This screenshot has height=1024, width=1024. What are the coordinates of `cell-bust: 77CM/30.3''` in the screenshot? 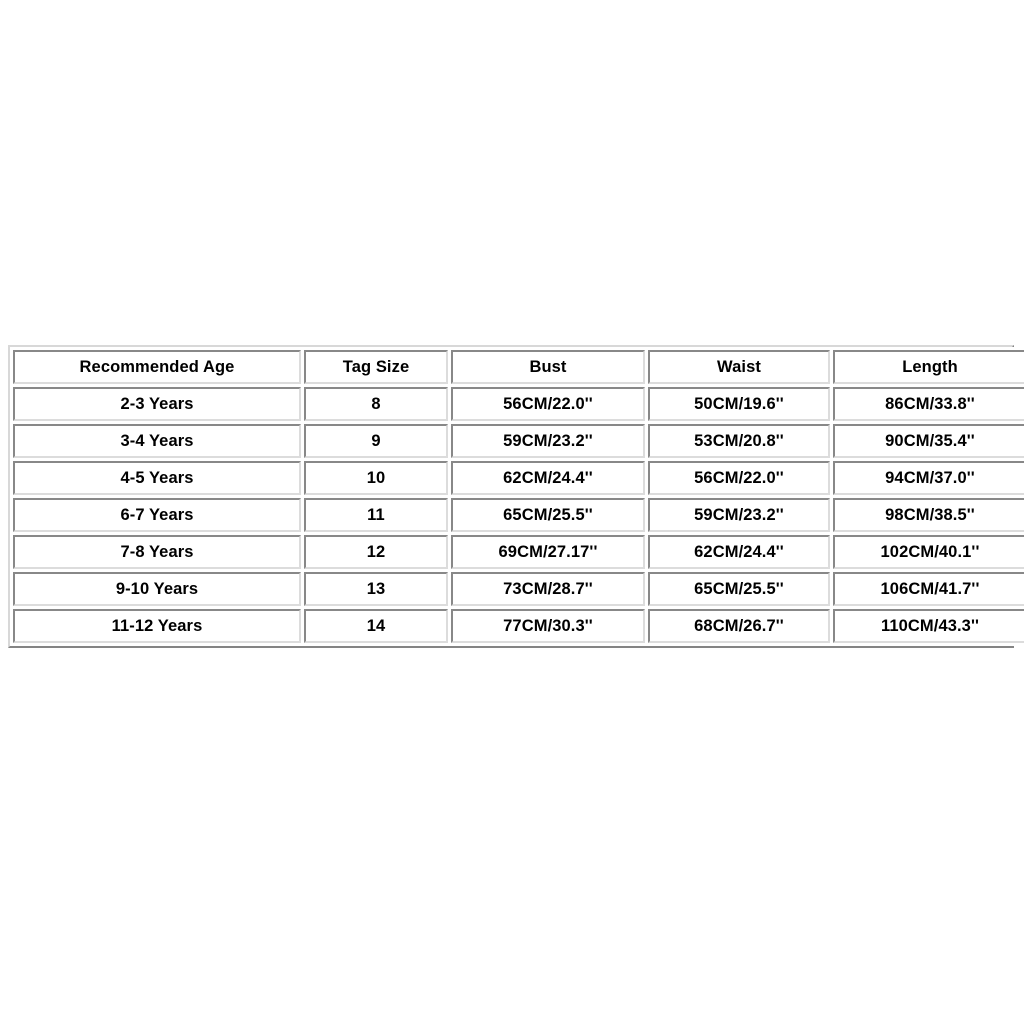 It's located at (548, 626).